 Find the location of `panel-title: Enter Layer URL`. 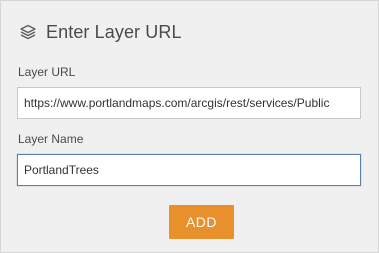

panel-title: Enter Layer URL is located at coordinates (114, 31).